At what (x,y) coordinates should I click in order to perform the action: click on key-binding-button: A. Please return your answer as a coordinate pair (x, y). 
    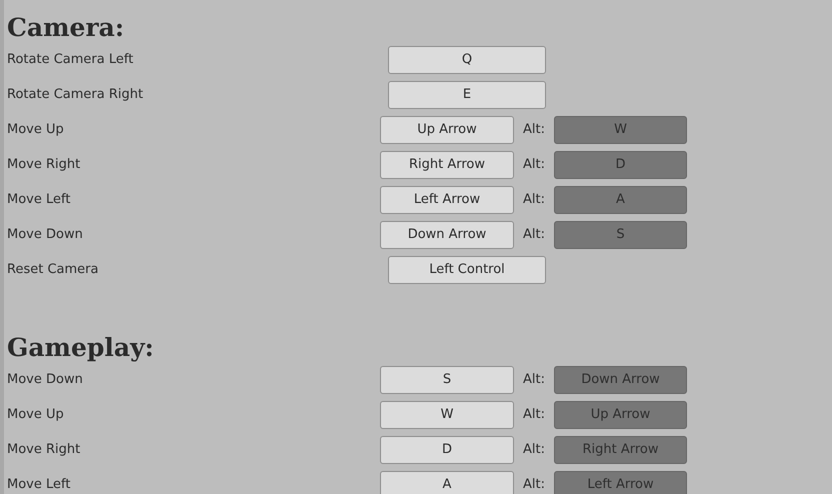
    Looking at the image, I should click on (447, 482).